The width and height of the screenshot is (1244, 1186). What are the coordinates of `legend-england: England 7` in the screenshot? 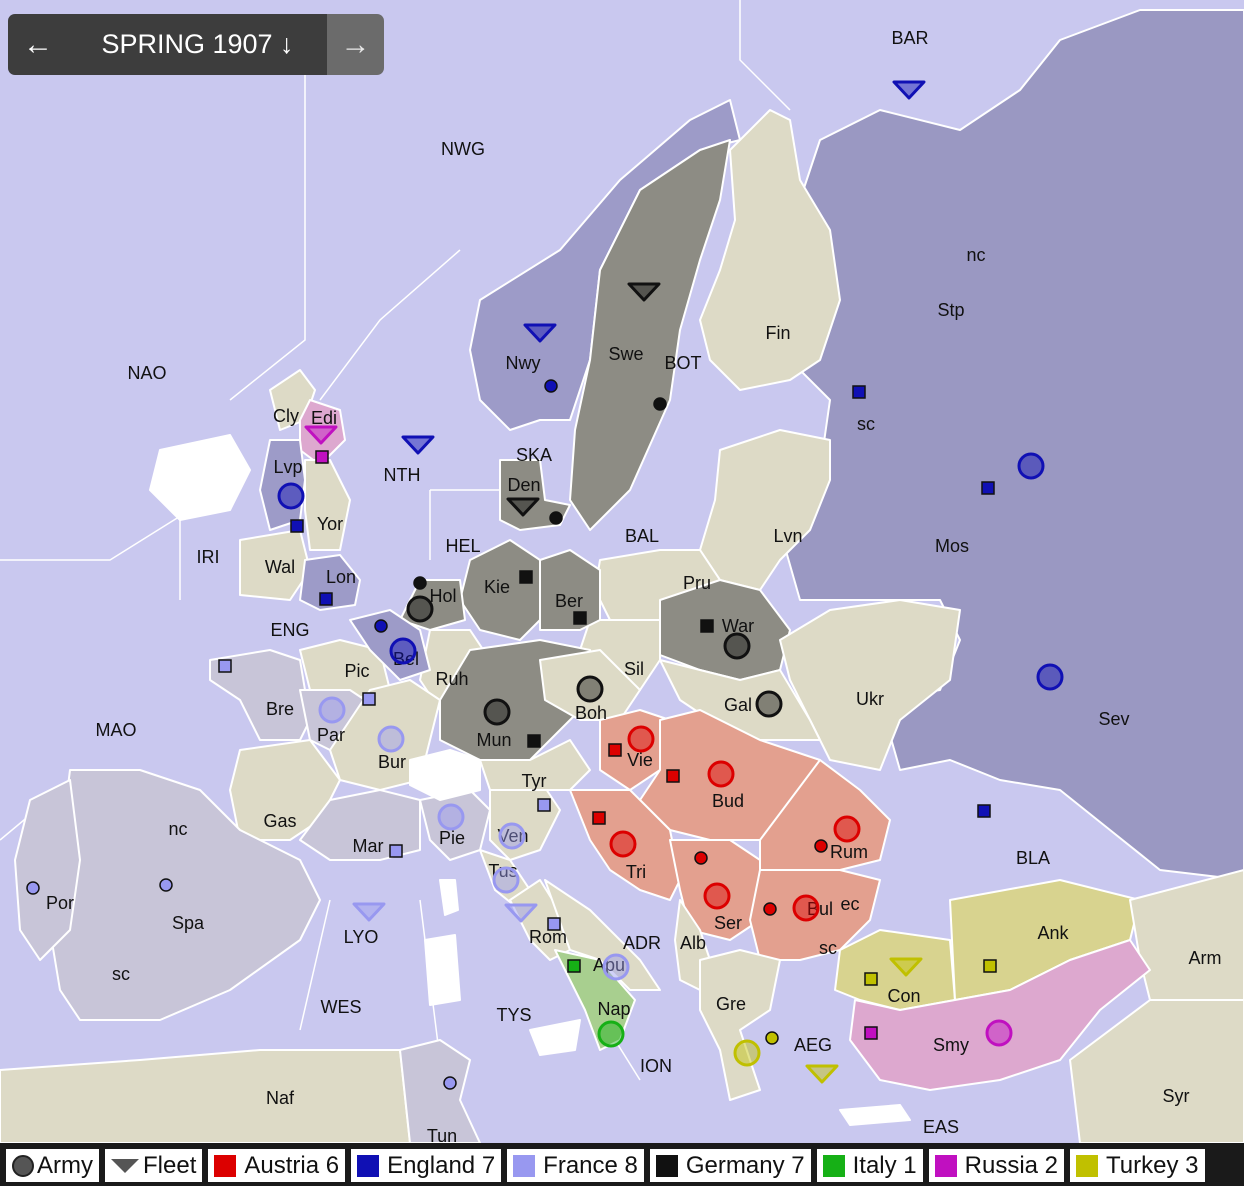 It's located at (426, 1165).